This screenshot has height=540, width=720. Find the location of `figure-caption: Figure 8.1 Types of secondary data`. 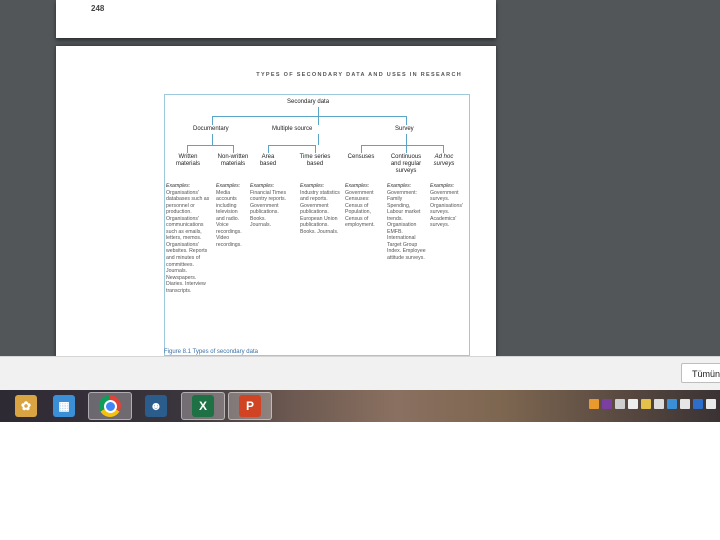

figure-caption: Figure 8.1 Types of secondary data is located at coordinates (211, 352).